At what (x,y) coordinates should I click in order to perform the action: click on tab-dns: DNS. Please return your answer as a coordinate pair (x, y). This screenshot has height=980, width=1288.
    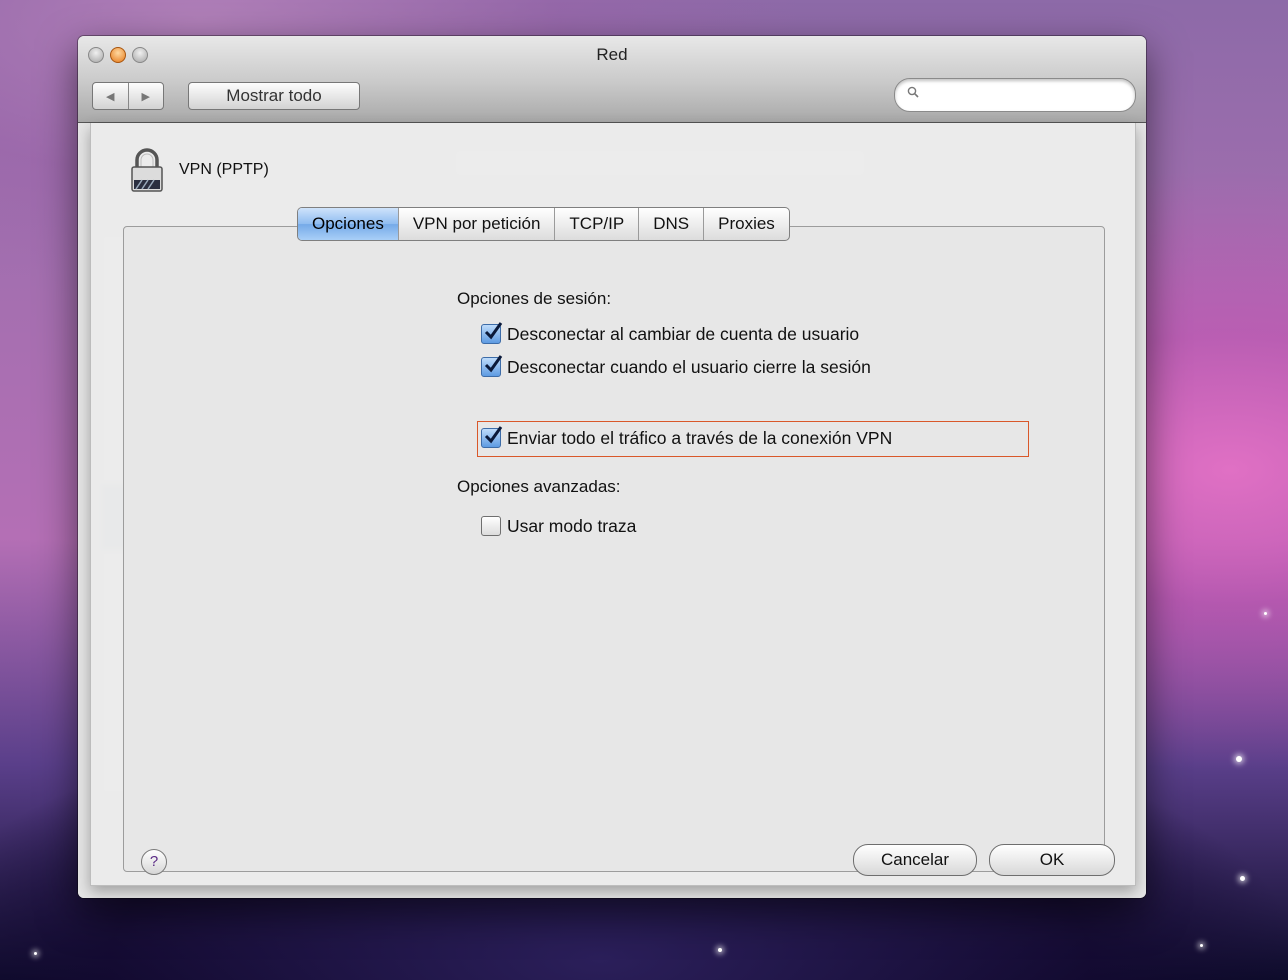
    Looking at the image, I should click on (672, 224).